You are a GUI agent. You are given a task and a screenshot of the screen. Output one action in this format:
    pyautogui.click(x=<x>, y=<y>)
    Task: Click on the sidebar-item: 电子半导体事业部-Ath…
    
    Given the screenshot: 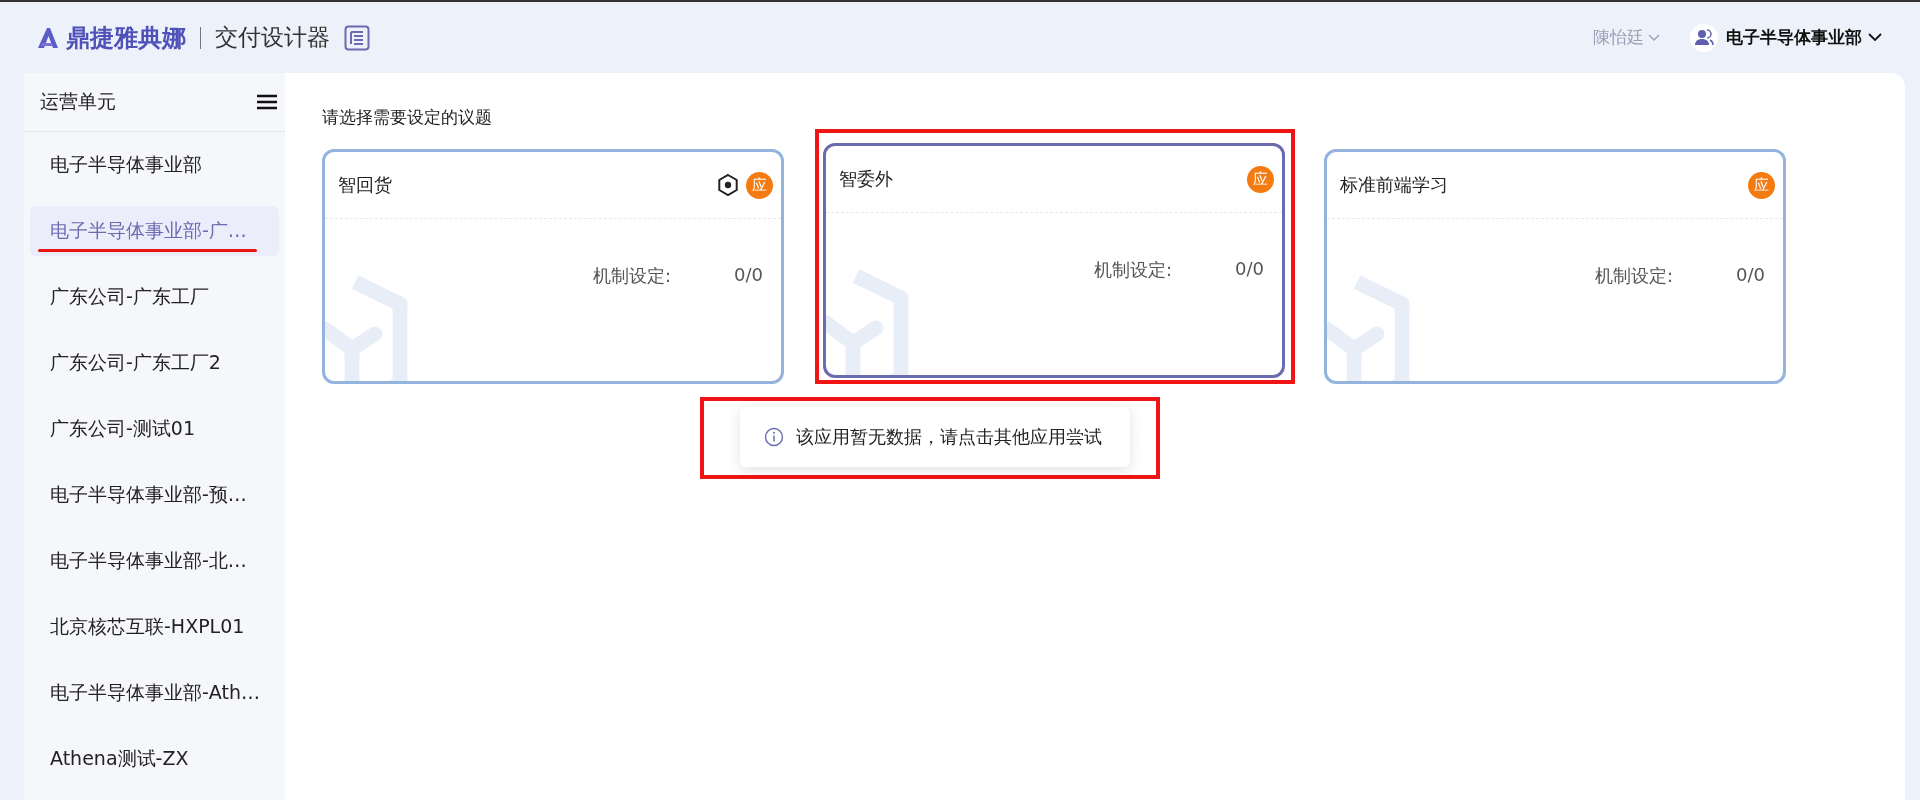 What is the action you would take?
    pyautogui.click(x=154, y=693)
    